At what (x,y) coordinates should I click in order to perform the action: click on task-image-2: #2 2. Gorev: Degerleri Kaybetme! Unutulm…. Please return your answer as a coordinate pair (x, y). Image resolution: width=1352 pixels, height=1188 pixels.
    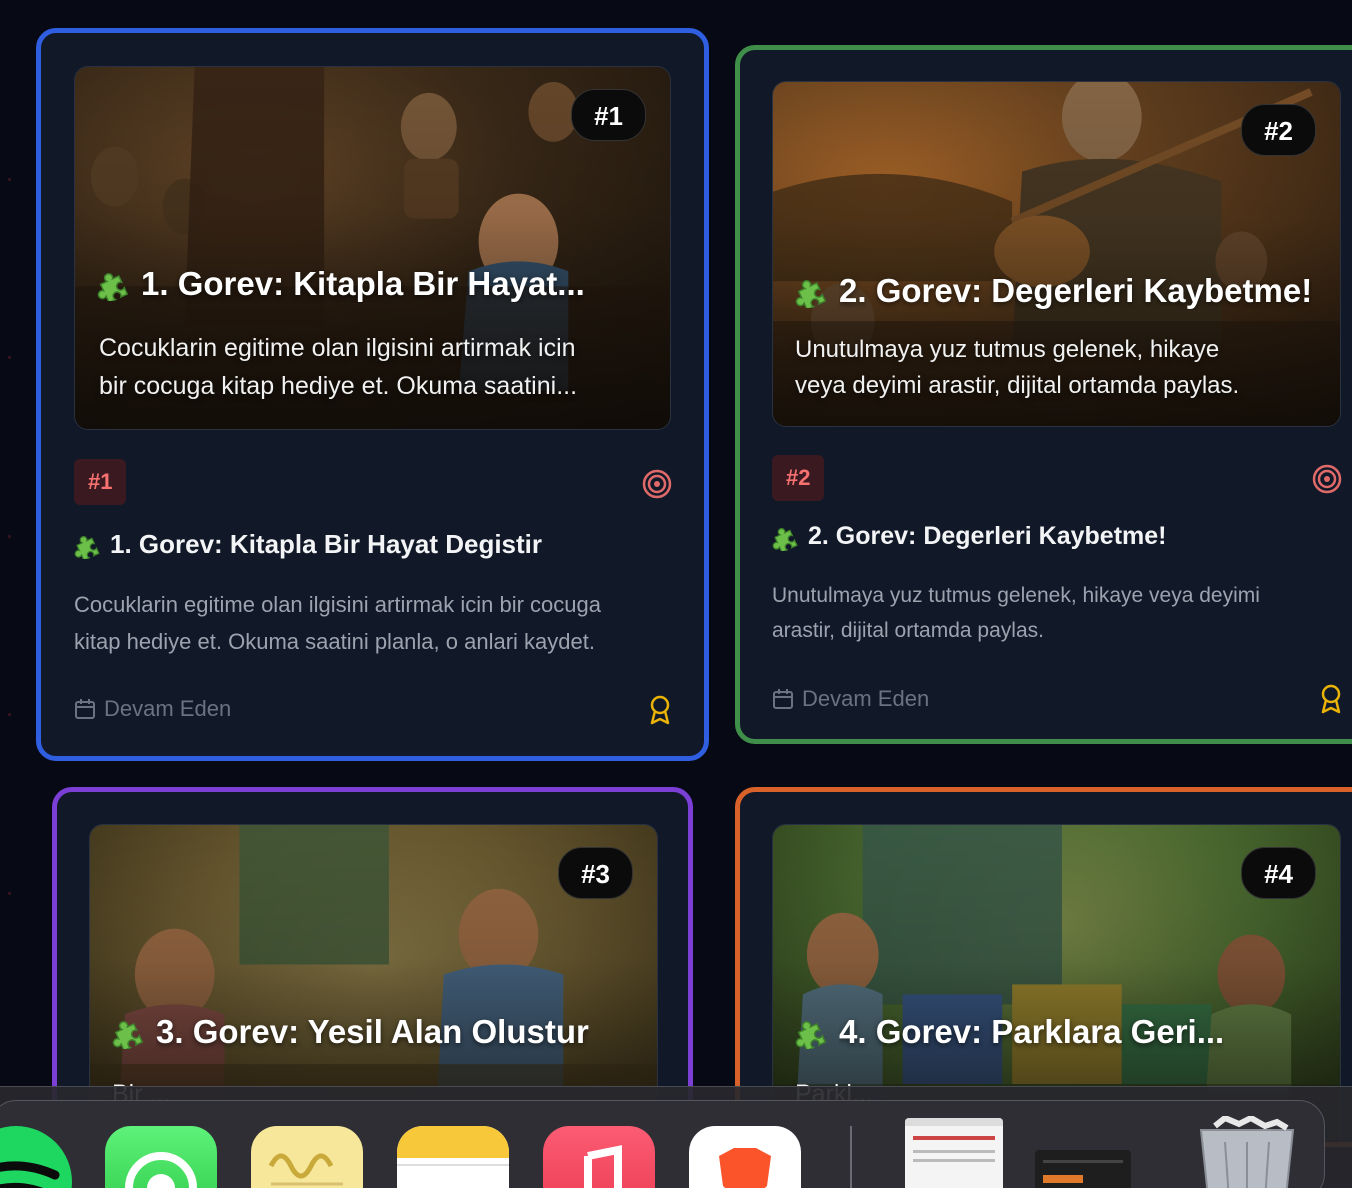
    Looking at the image, I should click on (1056, 254).